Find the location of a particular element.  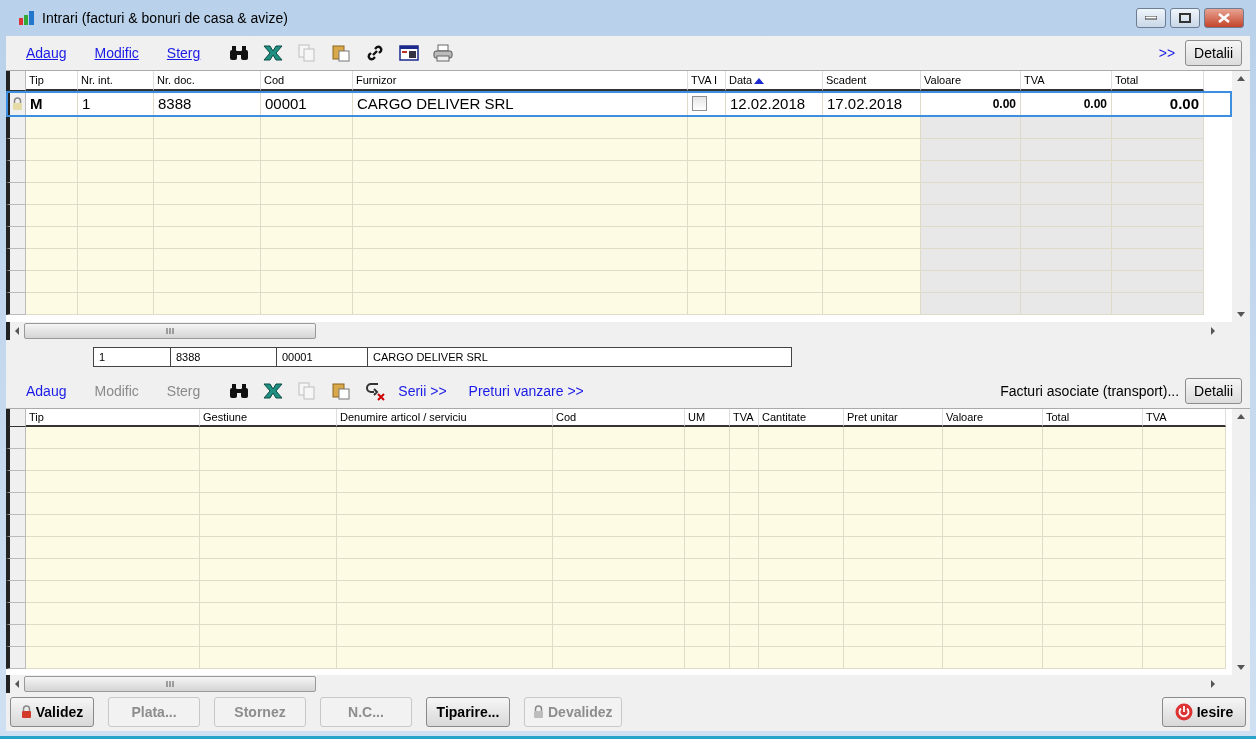

toolbar-link: Sterg is located at coordinates (183, 53).